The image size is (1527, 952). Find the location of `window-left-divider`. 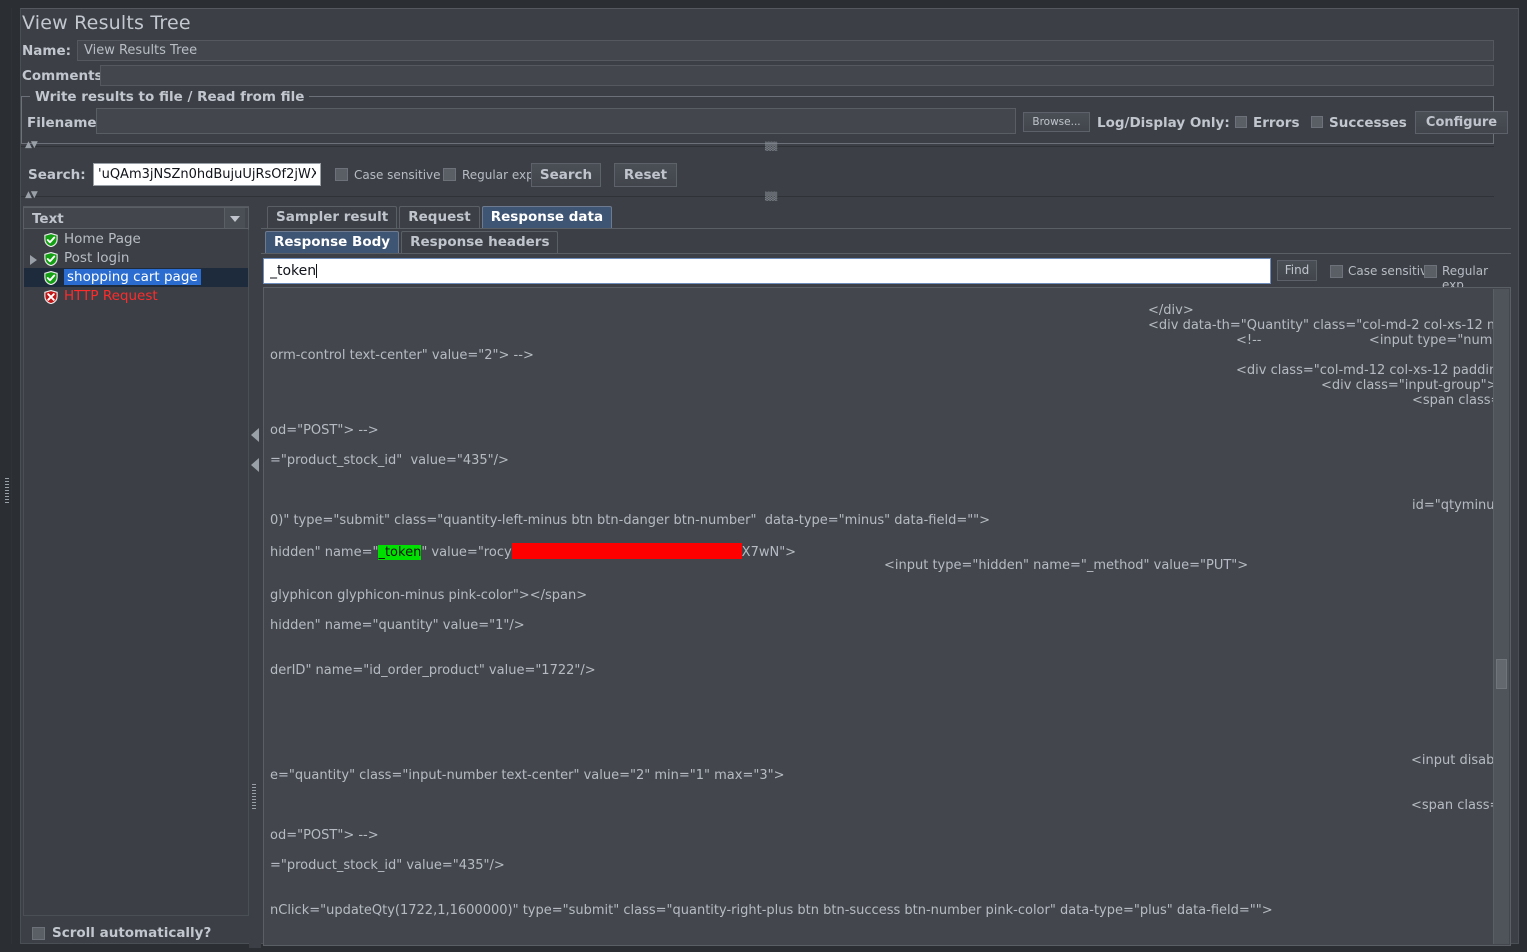

window-left-divider is located at coordinates (11, 476).